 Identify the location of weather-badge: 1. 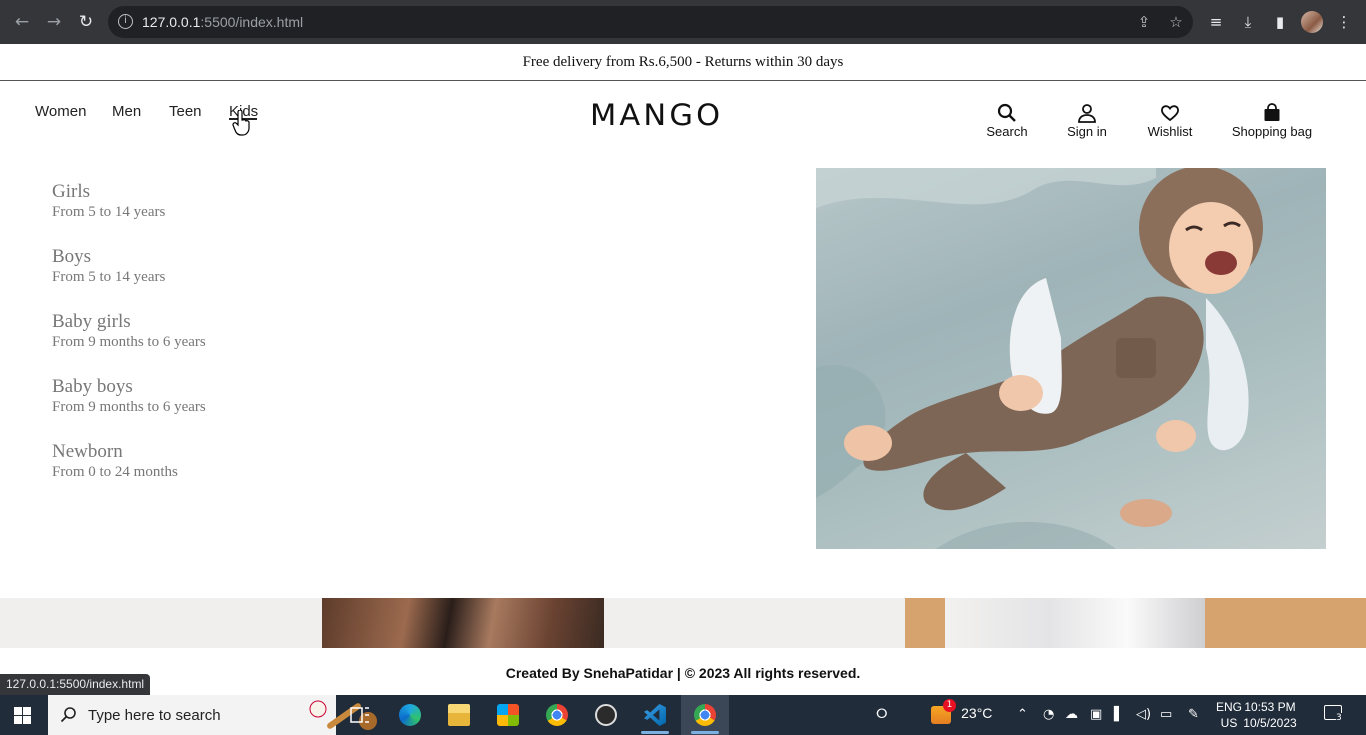
(949, 705).